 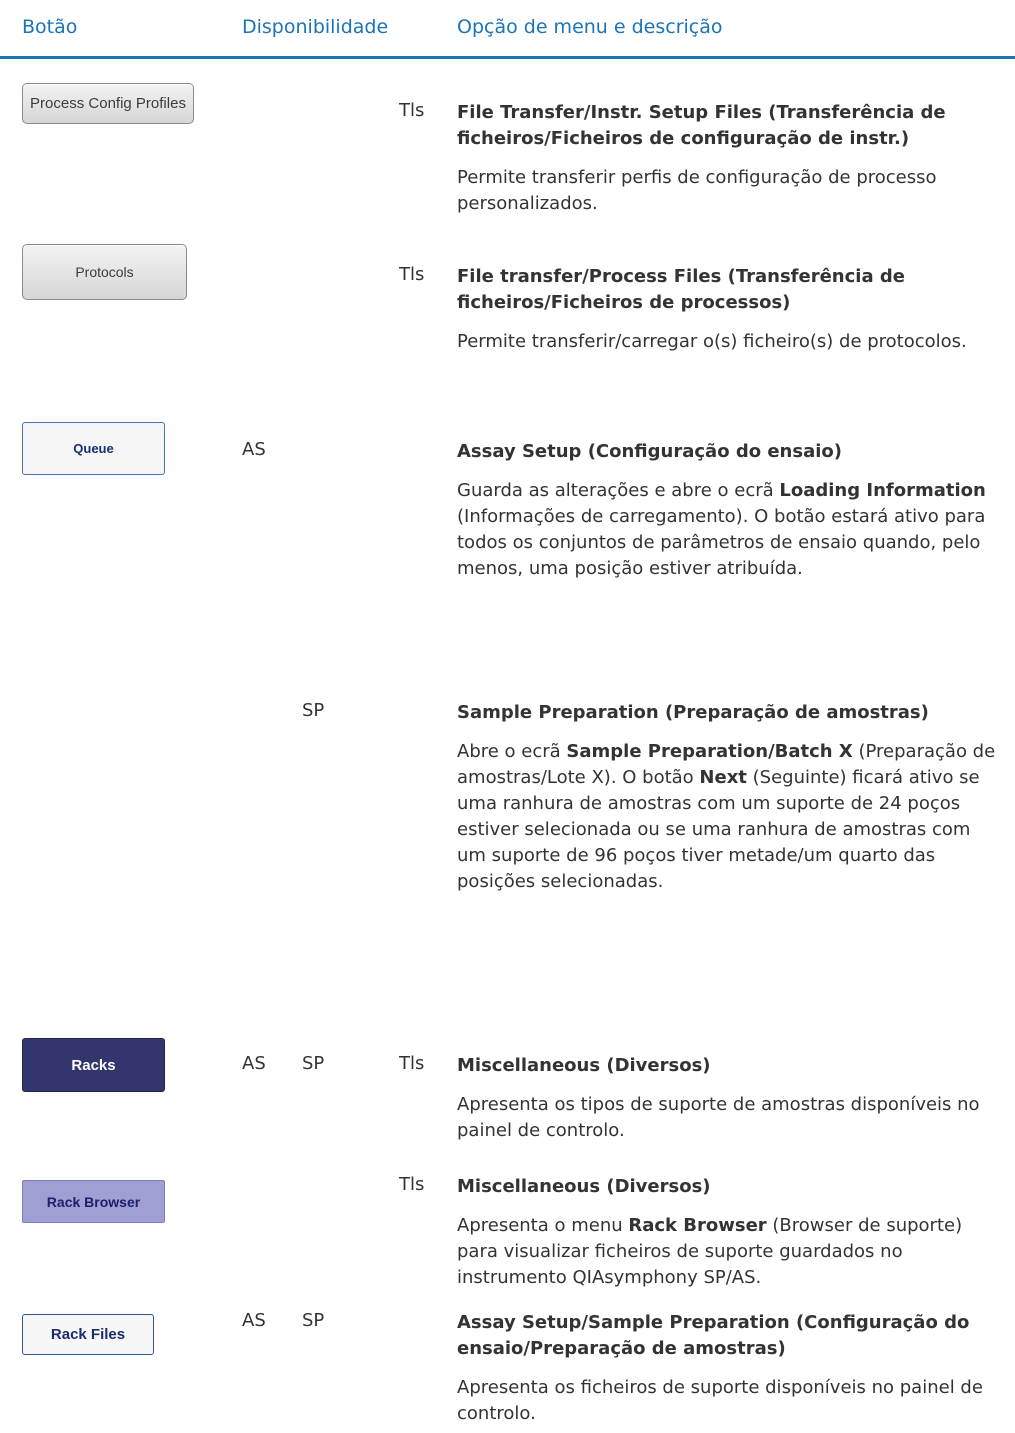 What do you see at coordinates (507, 57) in the screenshot?
I see `header-rule` at bounding box center [507, 57].